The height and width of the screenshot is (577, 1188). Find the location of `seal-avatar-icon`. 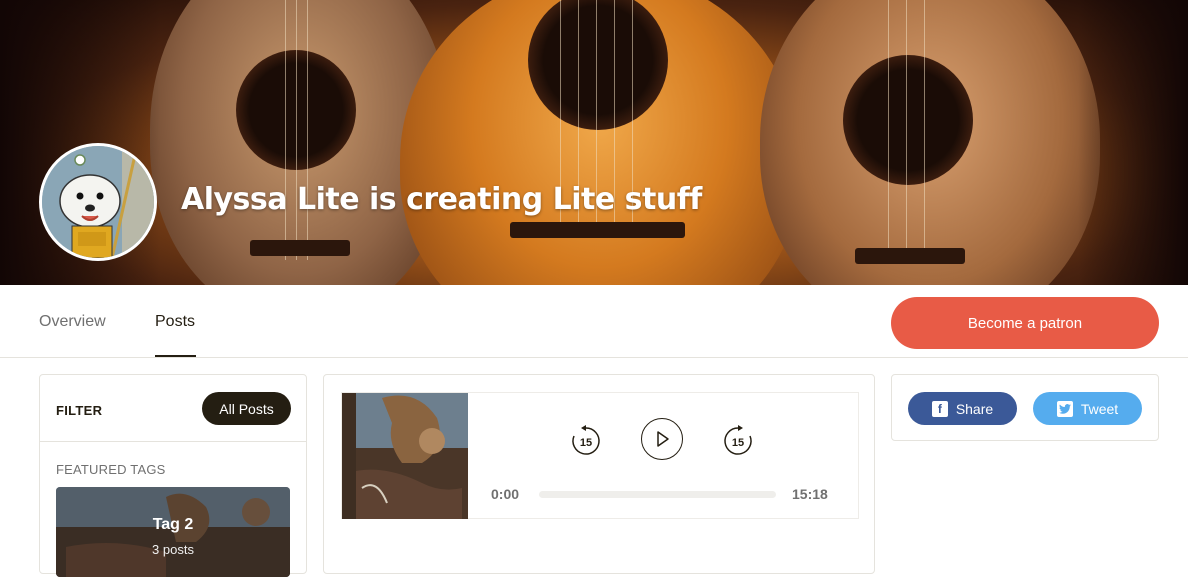

seal-avatar-icon is located at coordinates (98, 202).